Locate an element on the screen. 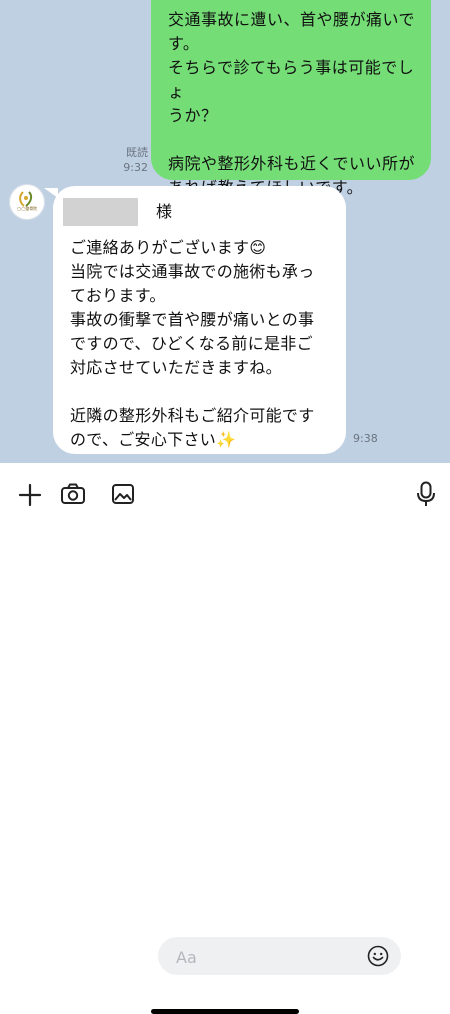 The width and height of the screenshot is (450, 1014). avatar-label: ◯◯整骨院 is located at coordinates (27, 208).